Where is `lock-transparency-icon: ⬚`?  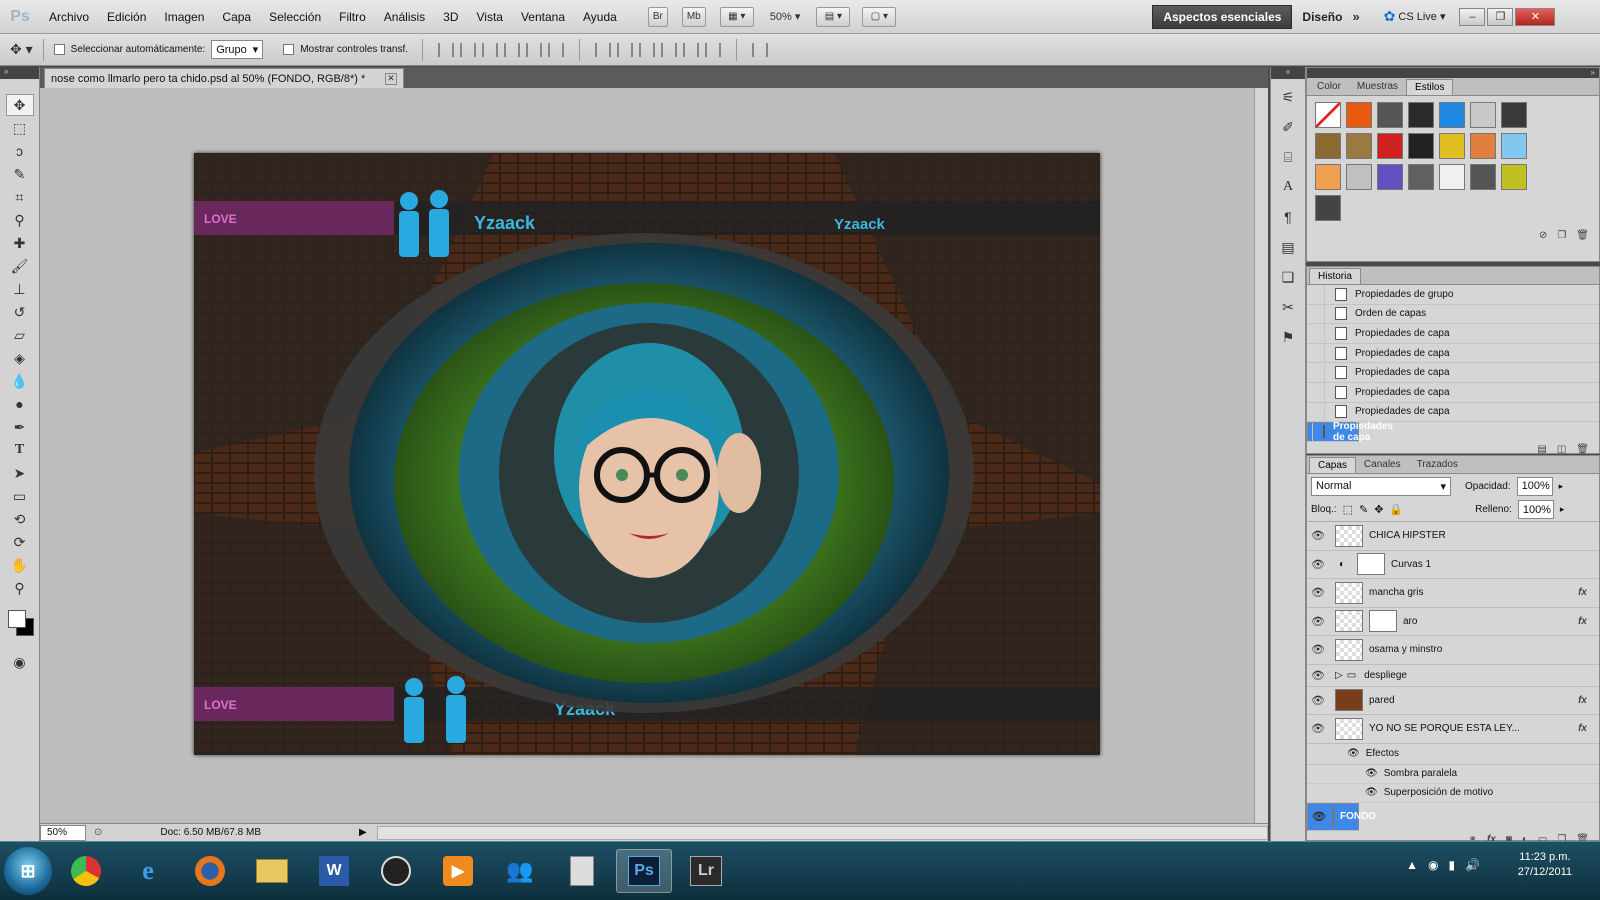
lock-transparency-icon: ⬚ is located at coordinates (1348, 509).